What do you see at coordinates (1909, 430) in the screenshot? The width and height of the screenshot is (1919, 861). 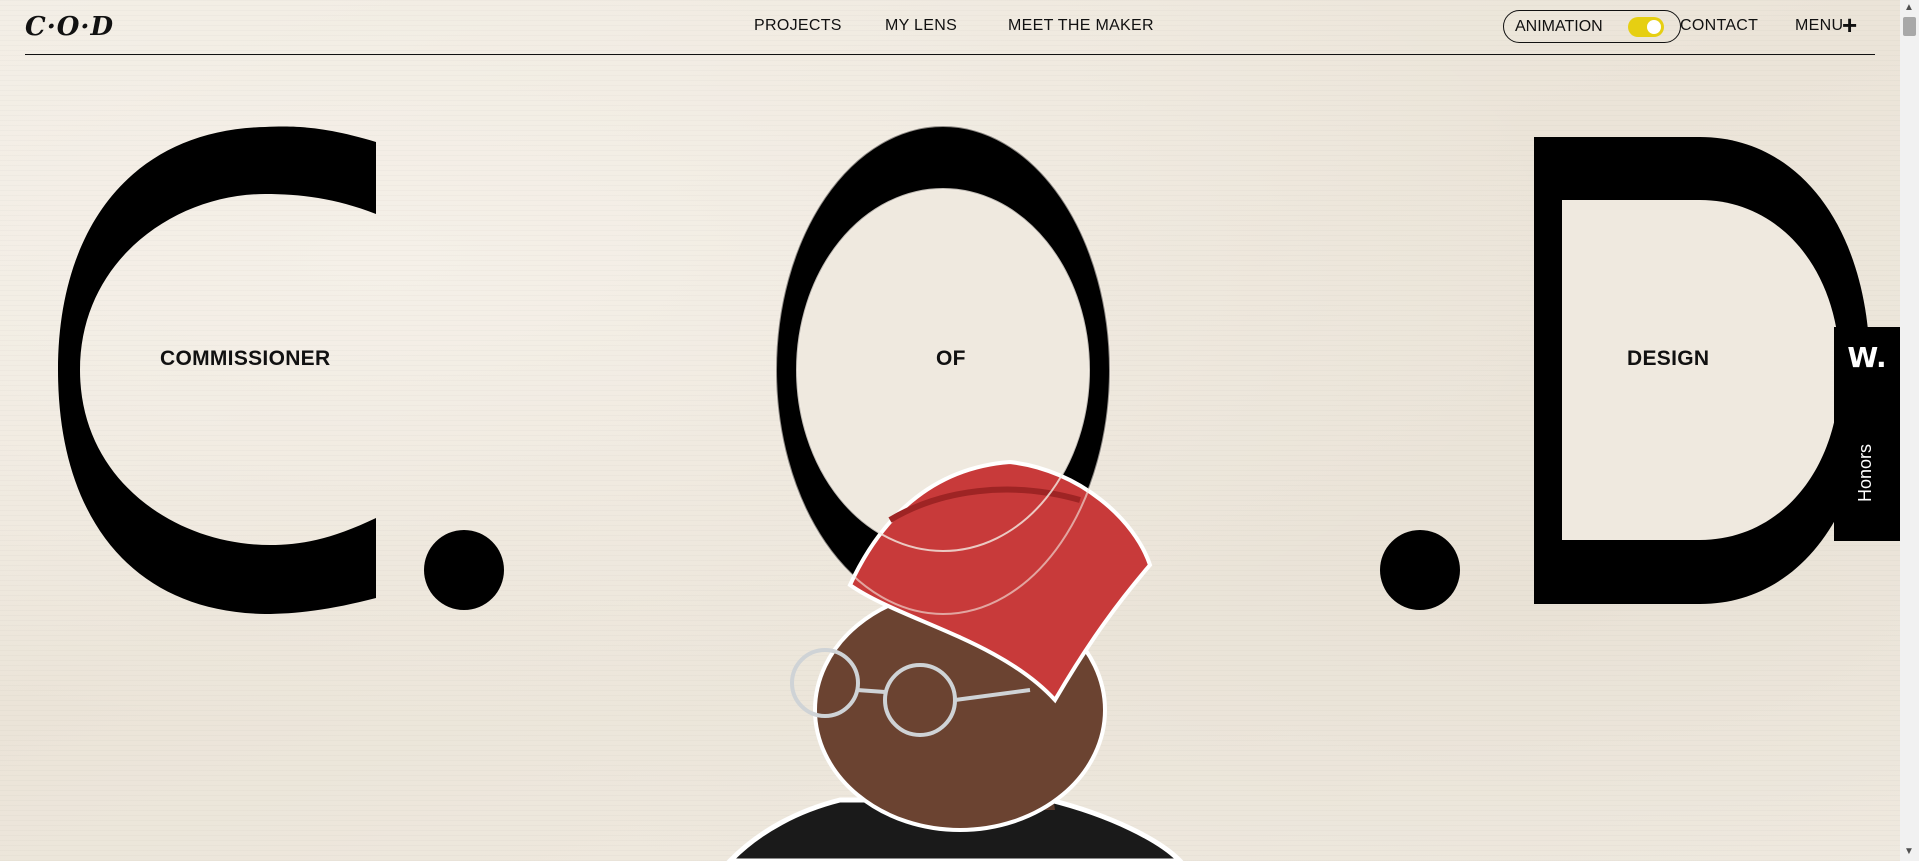 I see `page-scrollbar: ▲ ▼` at bounding box center [1909, 430].